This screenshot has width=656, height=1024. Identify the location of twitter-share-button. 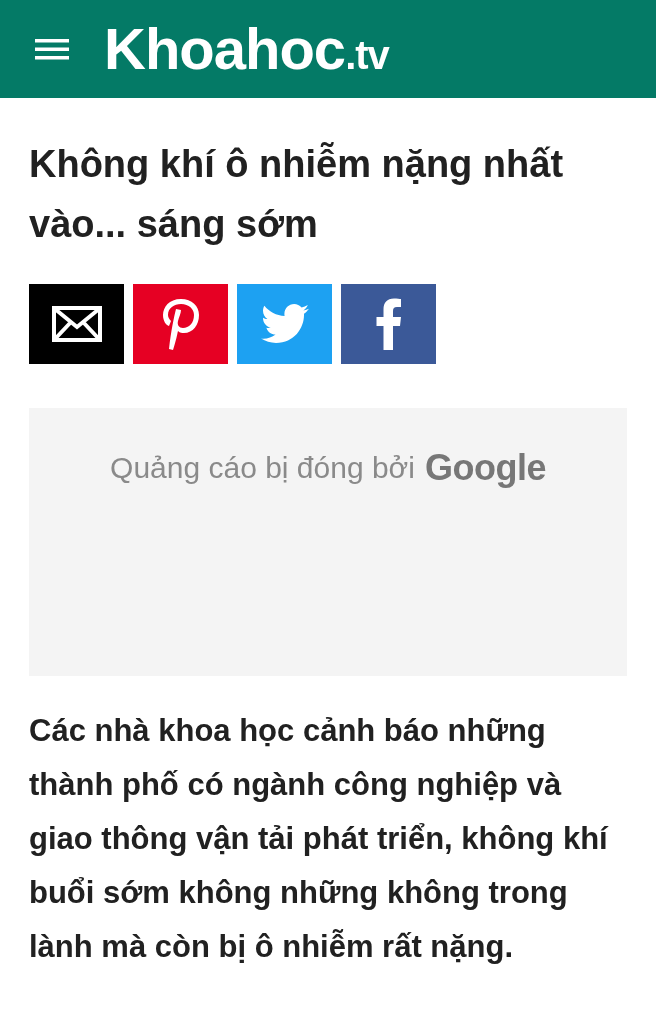
(284, 324).